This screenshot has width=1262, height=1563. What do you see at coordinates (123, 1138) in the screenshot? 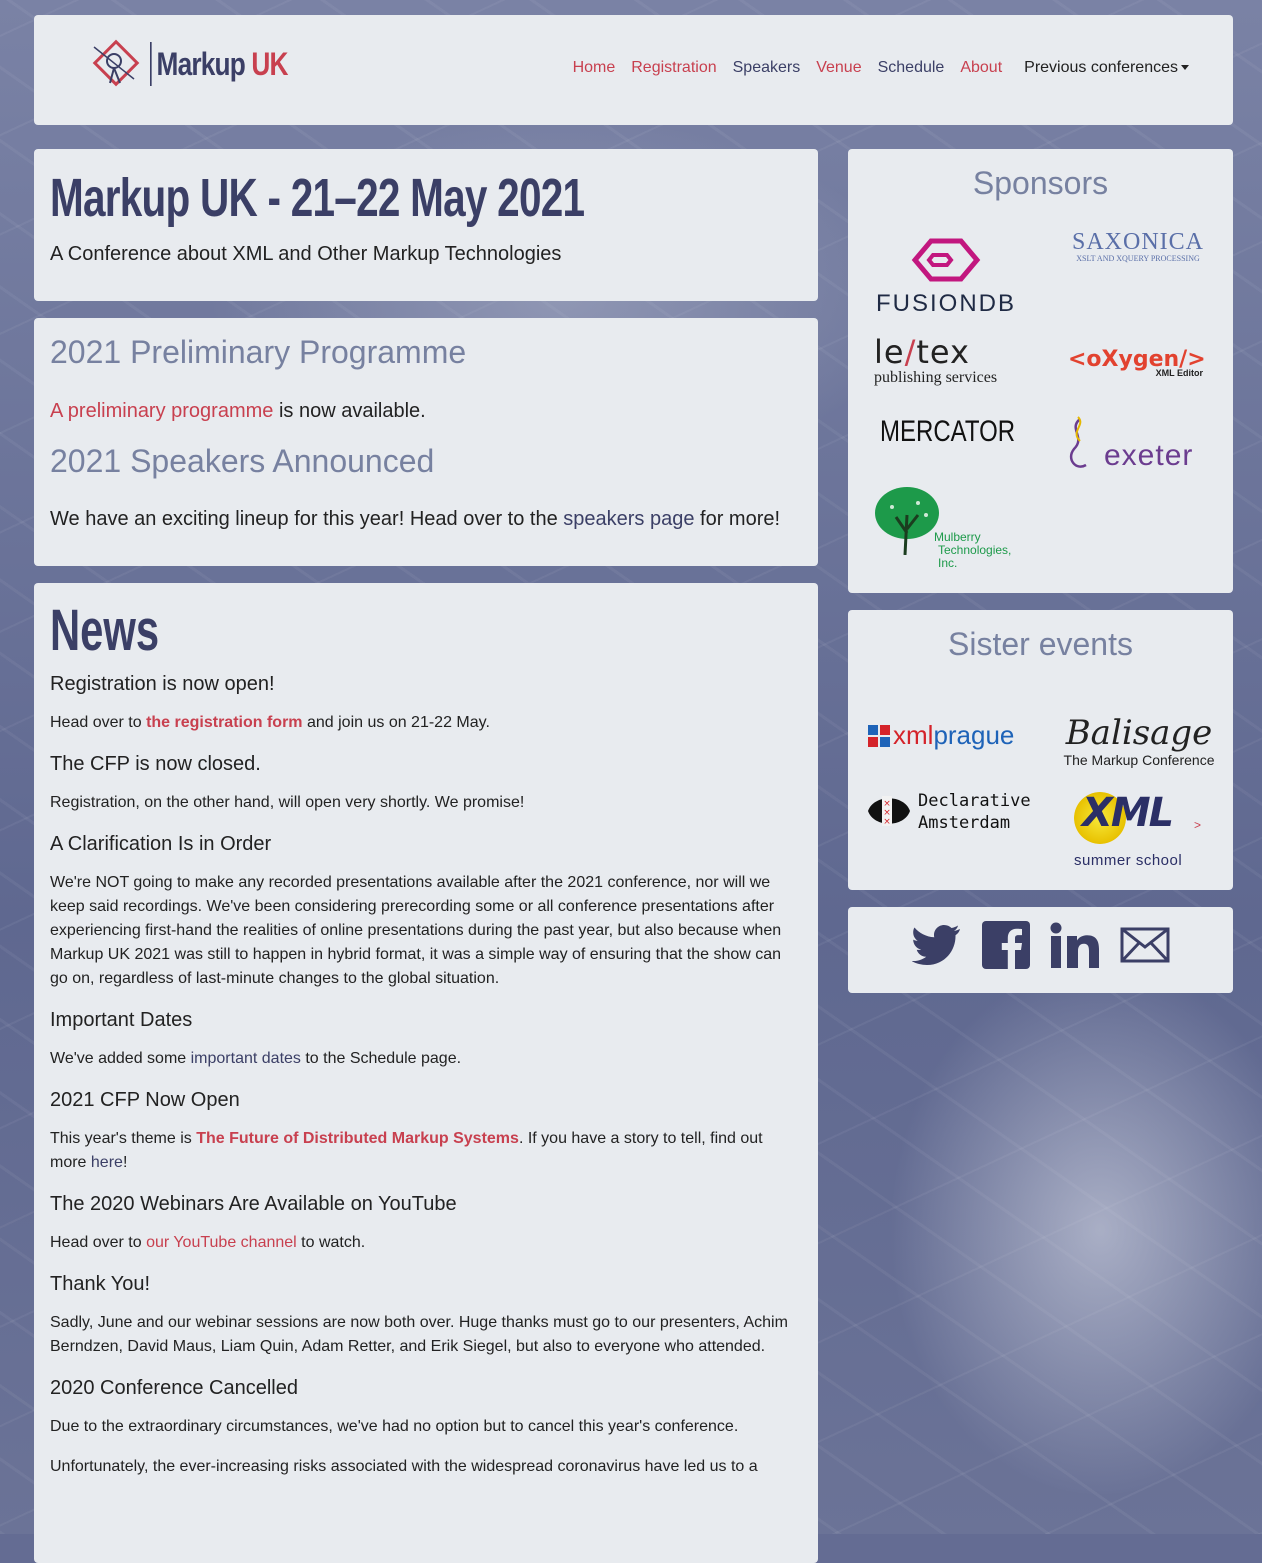
I see `news-text-pre: This year's theme is` at bounding box center [123, 1138].